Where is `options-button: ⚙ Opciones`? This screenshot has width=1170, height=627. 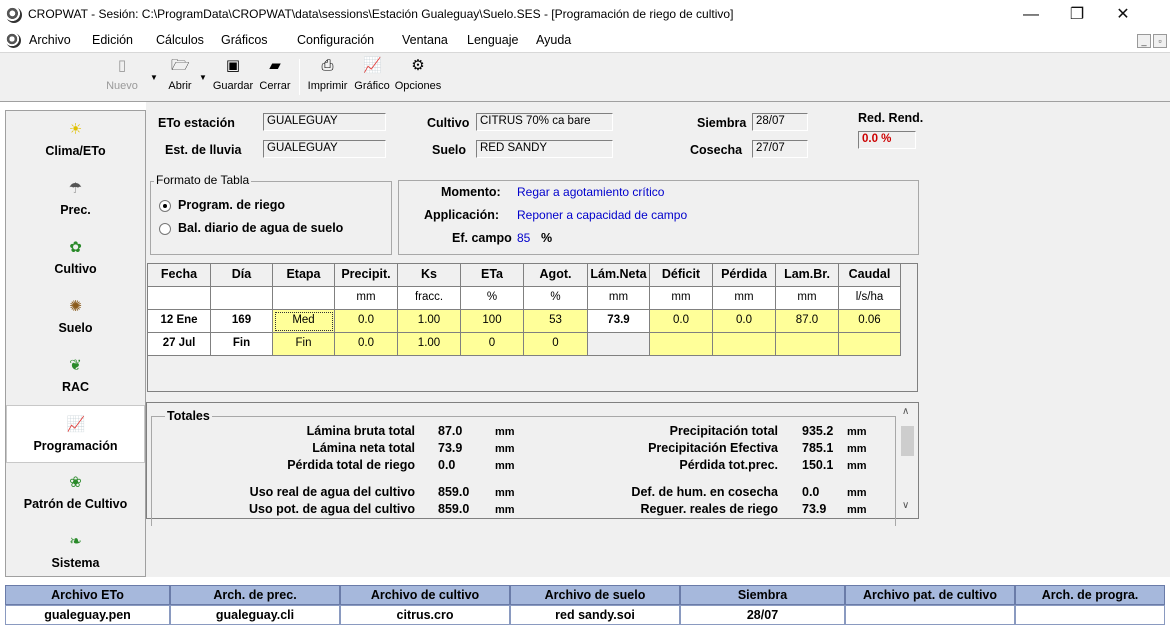
options-button: ⚙ Opciones is located at coordinates (418, 77).